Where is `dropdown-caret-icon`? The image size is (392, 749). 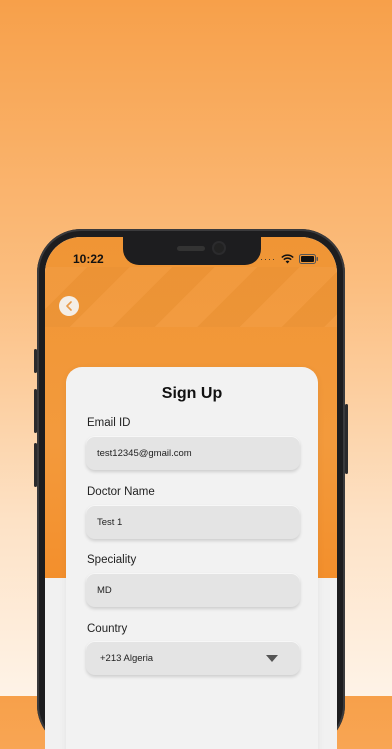
dropdown-caret-icon is located at coordinates (272, 658).